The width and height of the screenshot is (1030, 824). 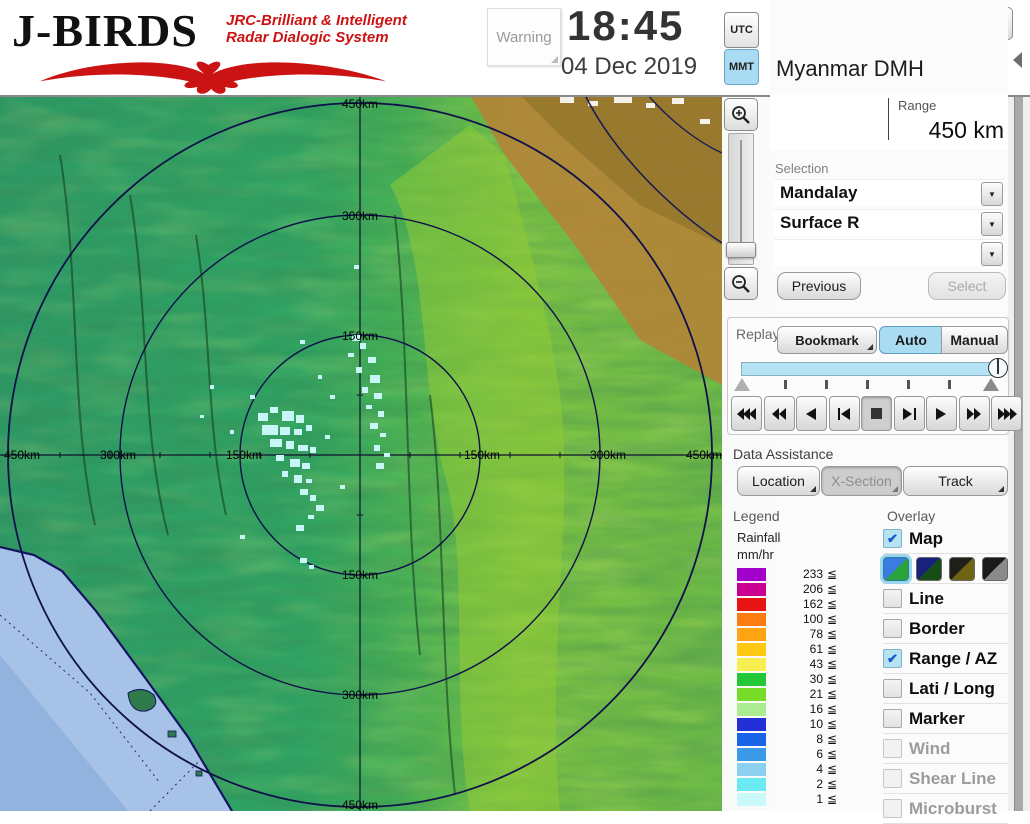 I want to click on zoom-slider-handle, so click(x=741, y=250).